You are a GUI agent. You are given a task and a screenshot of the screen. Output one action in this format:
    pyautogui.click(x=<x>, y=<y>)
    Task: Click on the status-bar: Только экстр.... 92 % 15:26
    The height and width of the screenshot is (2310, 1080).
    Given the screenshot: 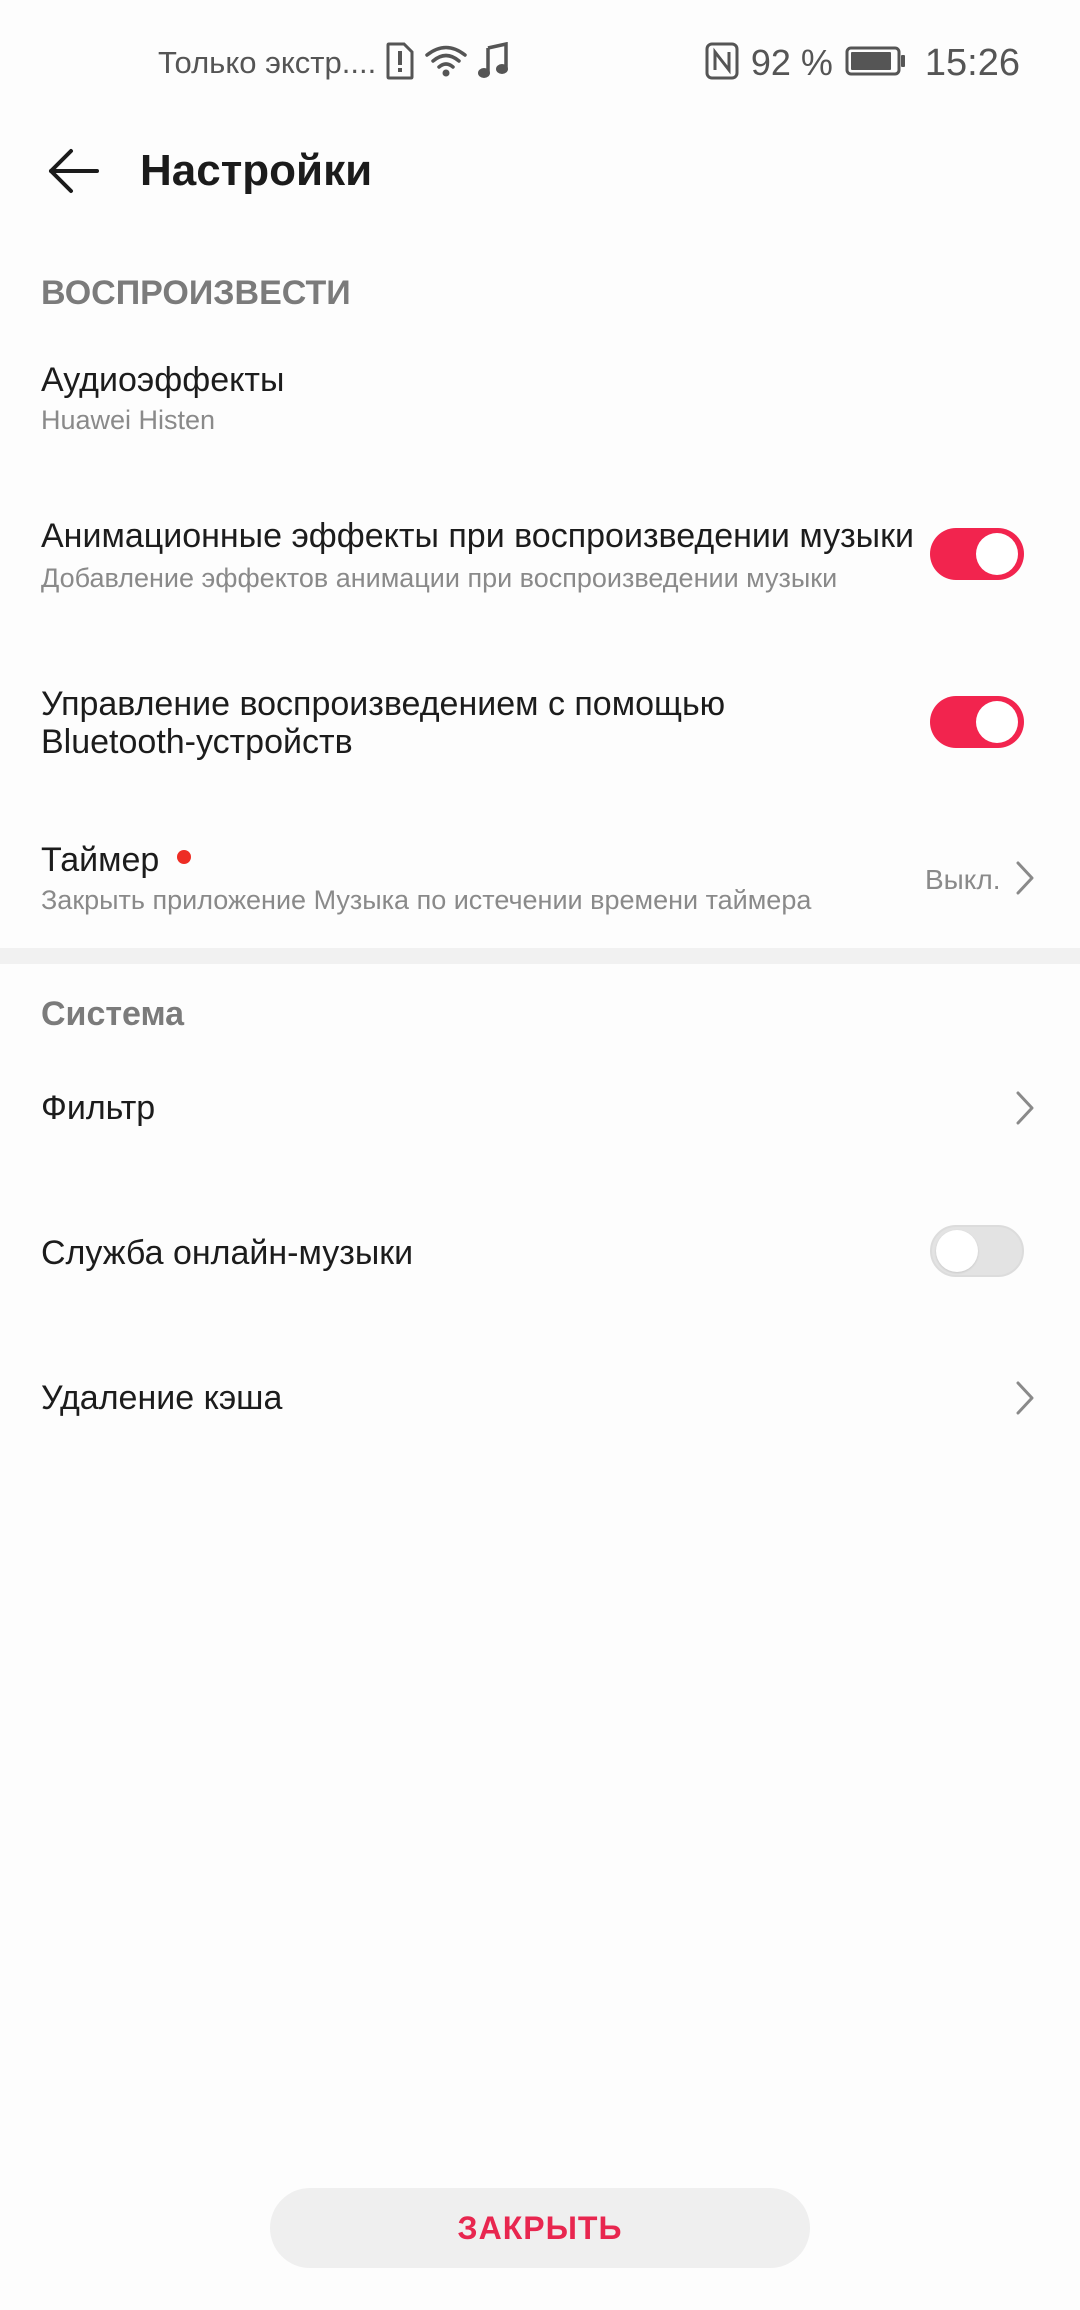 What is the action you would take?
    pyautogui.click(x=540, y=60)
    